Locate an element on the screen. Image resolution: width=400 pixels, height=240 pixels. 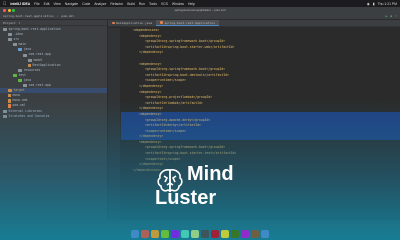
code-text: <groupId>org.apache.derby</groupId> is located at coordinates (178, 119).